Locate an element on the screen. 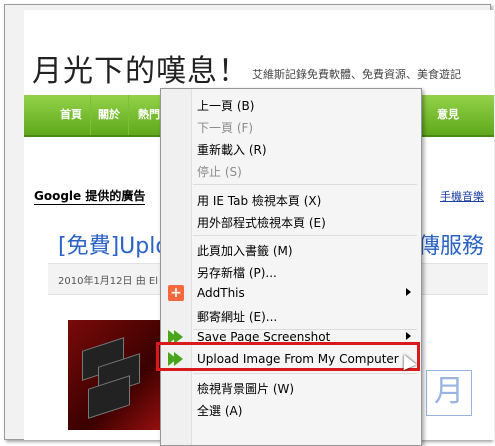  menu-item-view-in-ie-tab: 用 IE Tab 檢視本頁 (X) is located at coordinates (291, 199).